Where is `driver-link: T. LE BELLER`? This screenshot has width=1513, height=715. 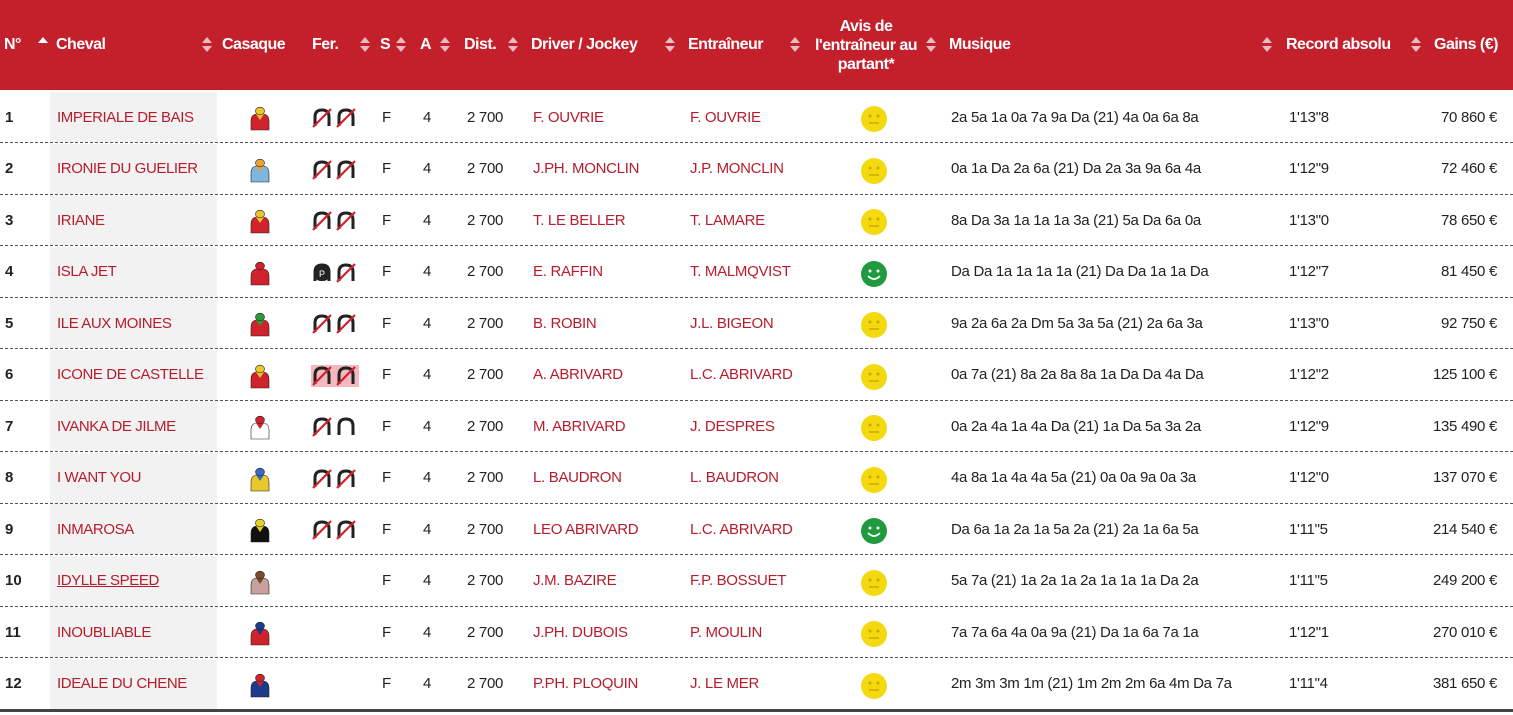 driver-link: T. LE BELLER is located at coordinates (579, 220).